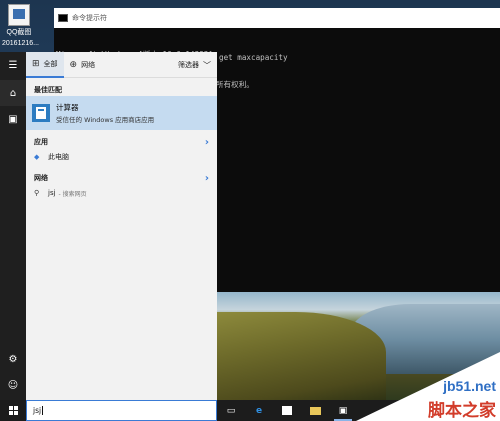 Image resolution: width=500 pixels, height=421 pixels. I want to click on list-item-web-search: ⚲ jsj - 搜索网页, so click(121, 193).